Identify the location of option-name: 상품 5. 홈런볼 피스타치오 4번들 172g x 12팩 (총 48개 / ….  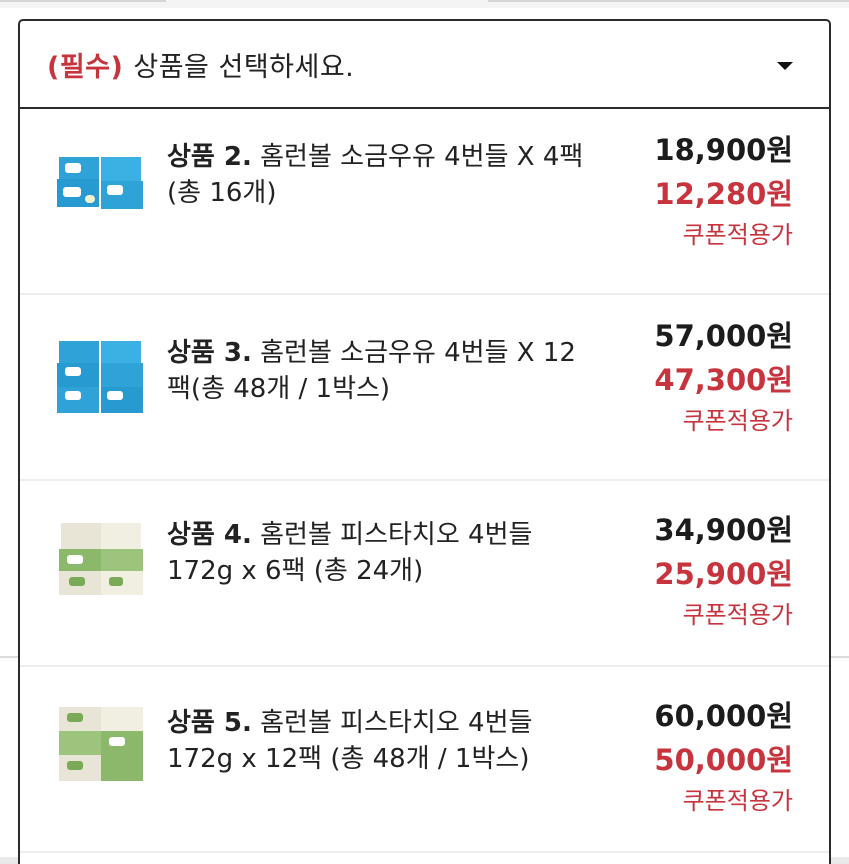
(382, 741).